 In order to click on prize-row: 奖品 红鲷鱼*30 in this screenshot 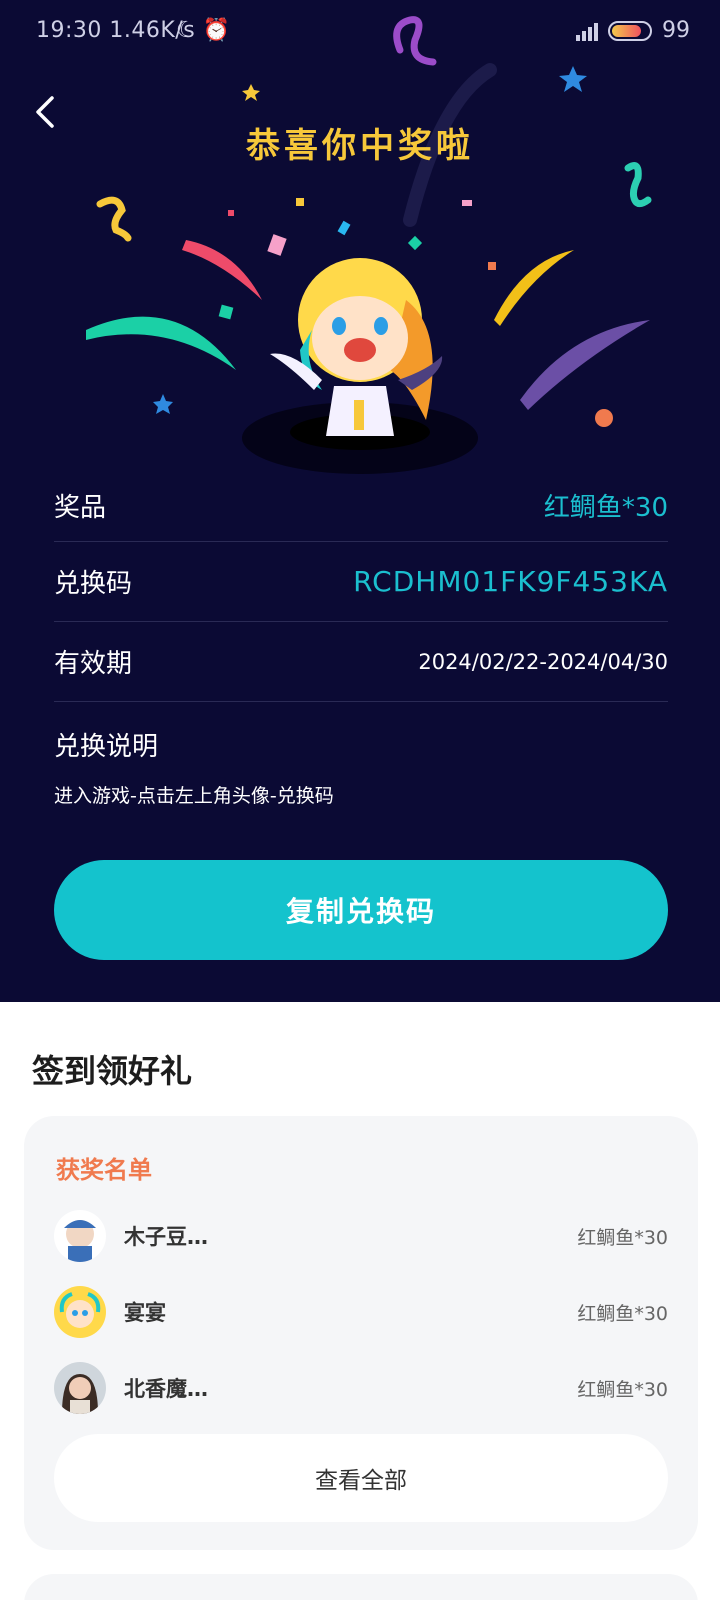, I will do `click(361, 506)`.